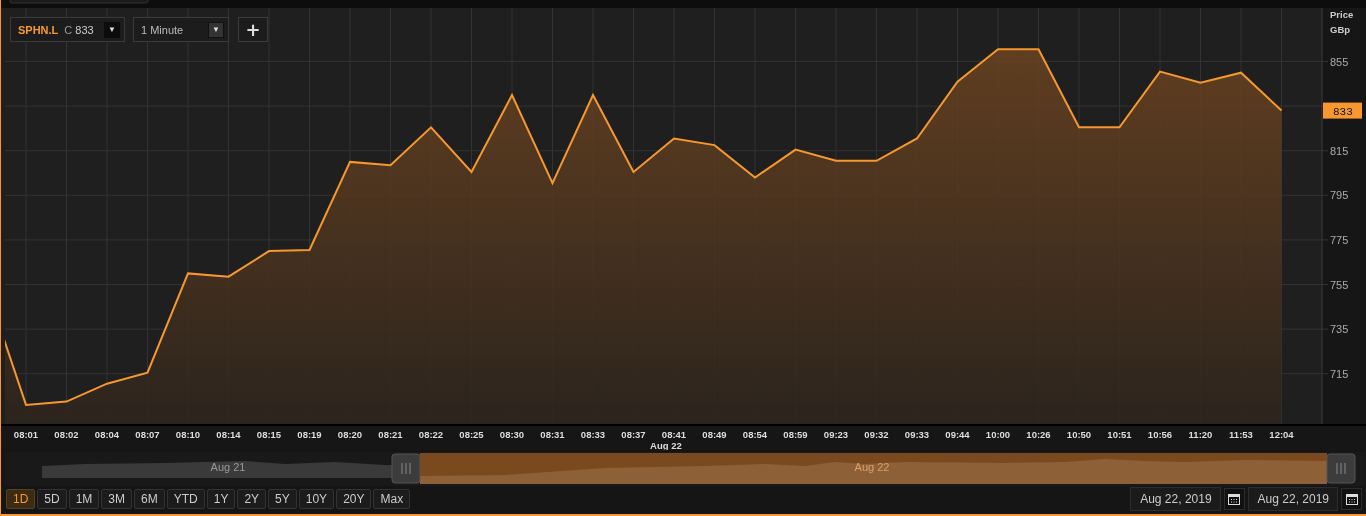 The image size is (1366, 516). Describe the element at coordinates (390, 434) in the screenshot. I see `x-axis-label: 08:21` at that location.